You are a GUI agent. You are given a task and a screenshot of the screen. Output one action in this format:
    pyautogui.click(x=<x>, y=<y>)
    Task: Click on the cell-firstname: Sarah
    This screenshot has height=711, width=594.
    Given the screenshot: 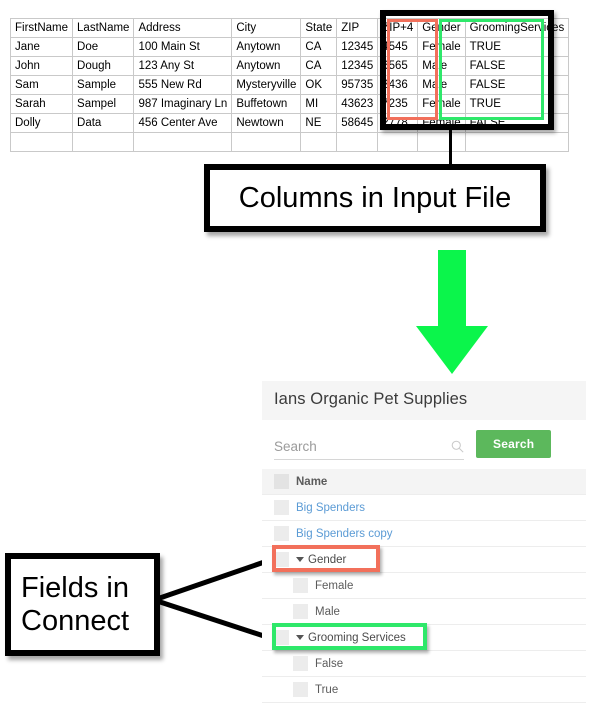 What is the action you would take?
    pyautogui.click(x=41, y=104)
    